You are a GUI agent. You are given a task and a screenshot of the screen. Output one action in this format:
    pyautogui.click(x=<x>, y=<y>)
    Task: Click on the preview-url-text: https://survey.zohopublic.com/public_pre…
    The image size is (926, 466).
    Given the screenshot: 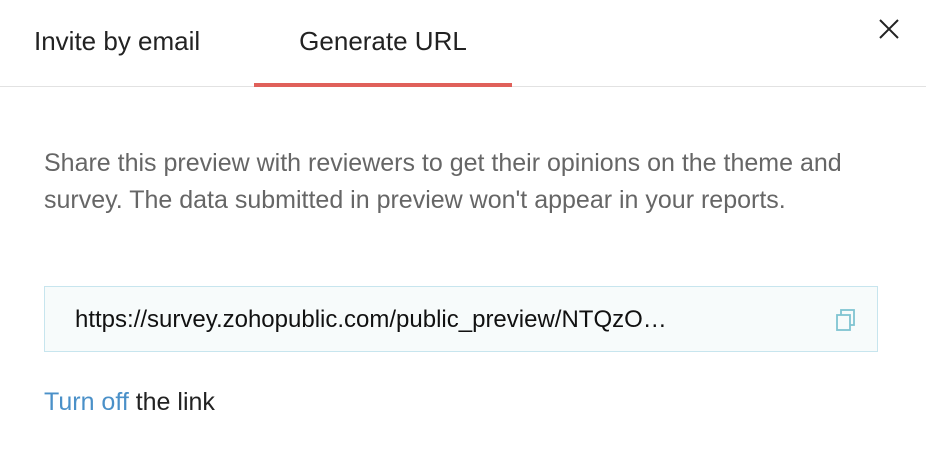 What is the action you would take?
    pyautogui.click(x=425, y=320)
    